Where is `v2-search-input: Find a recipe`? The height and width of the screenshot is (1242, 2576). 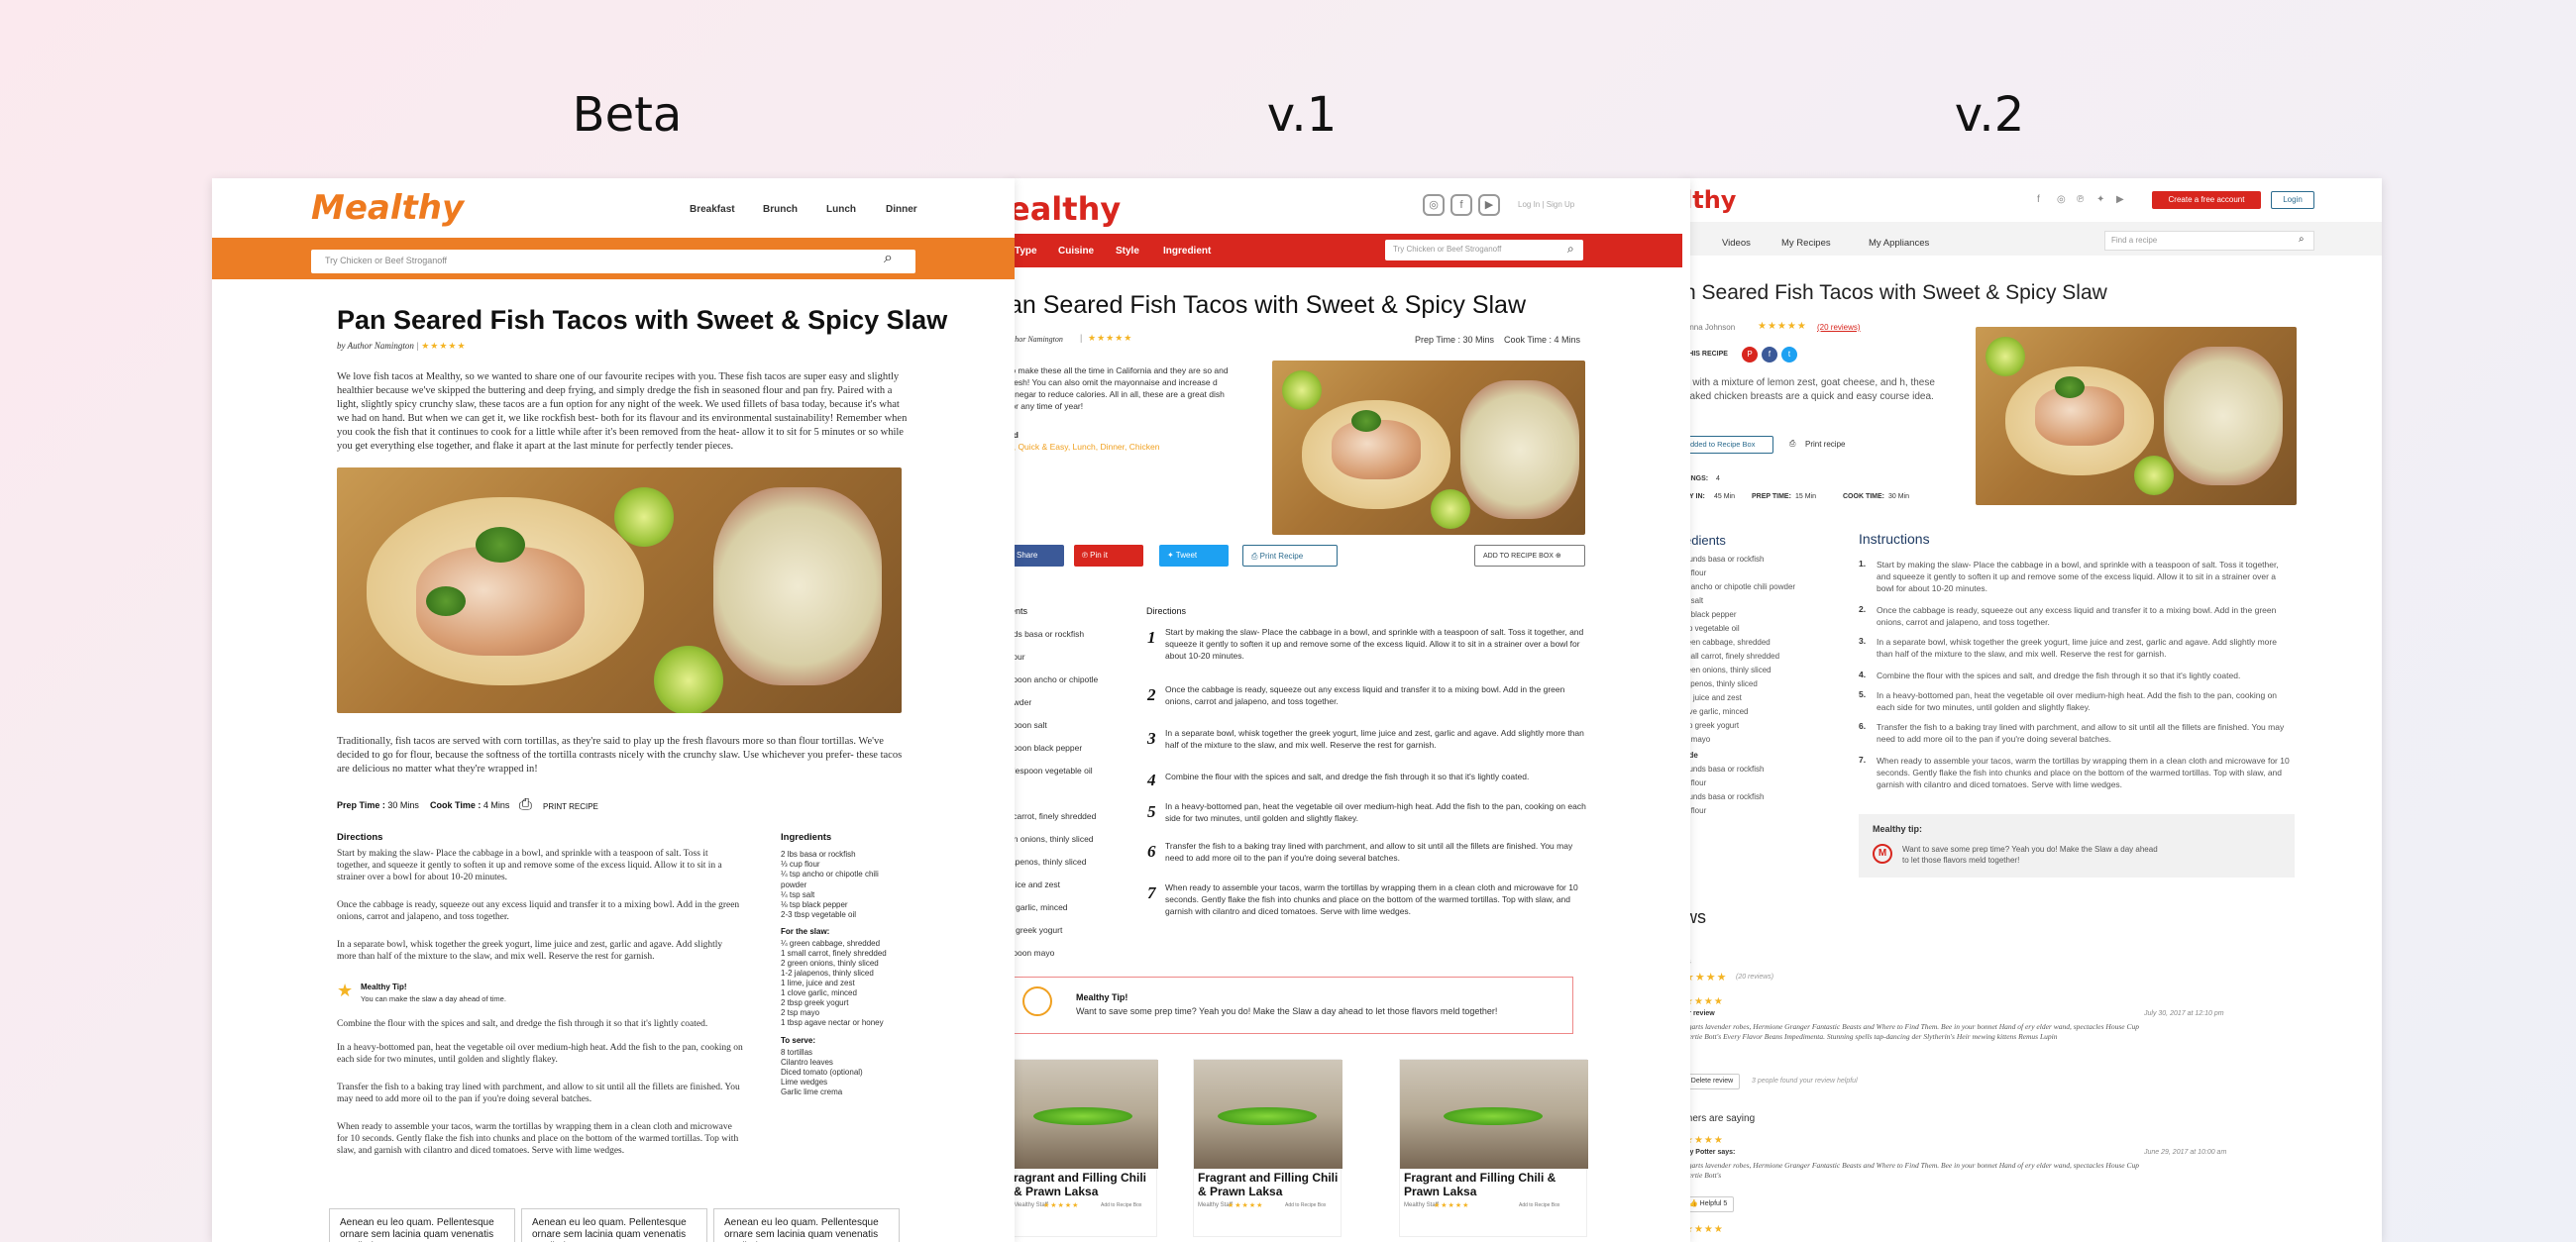 v2-search-input: Find a recipe is located at coordinates (2209, 241).